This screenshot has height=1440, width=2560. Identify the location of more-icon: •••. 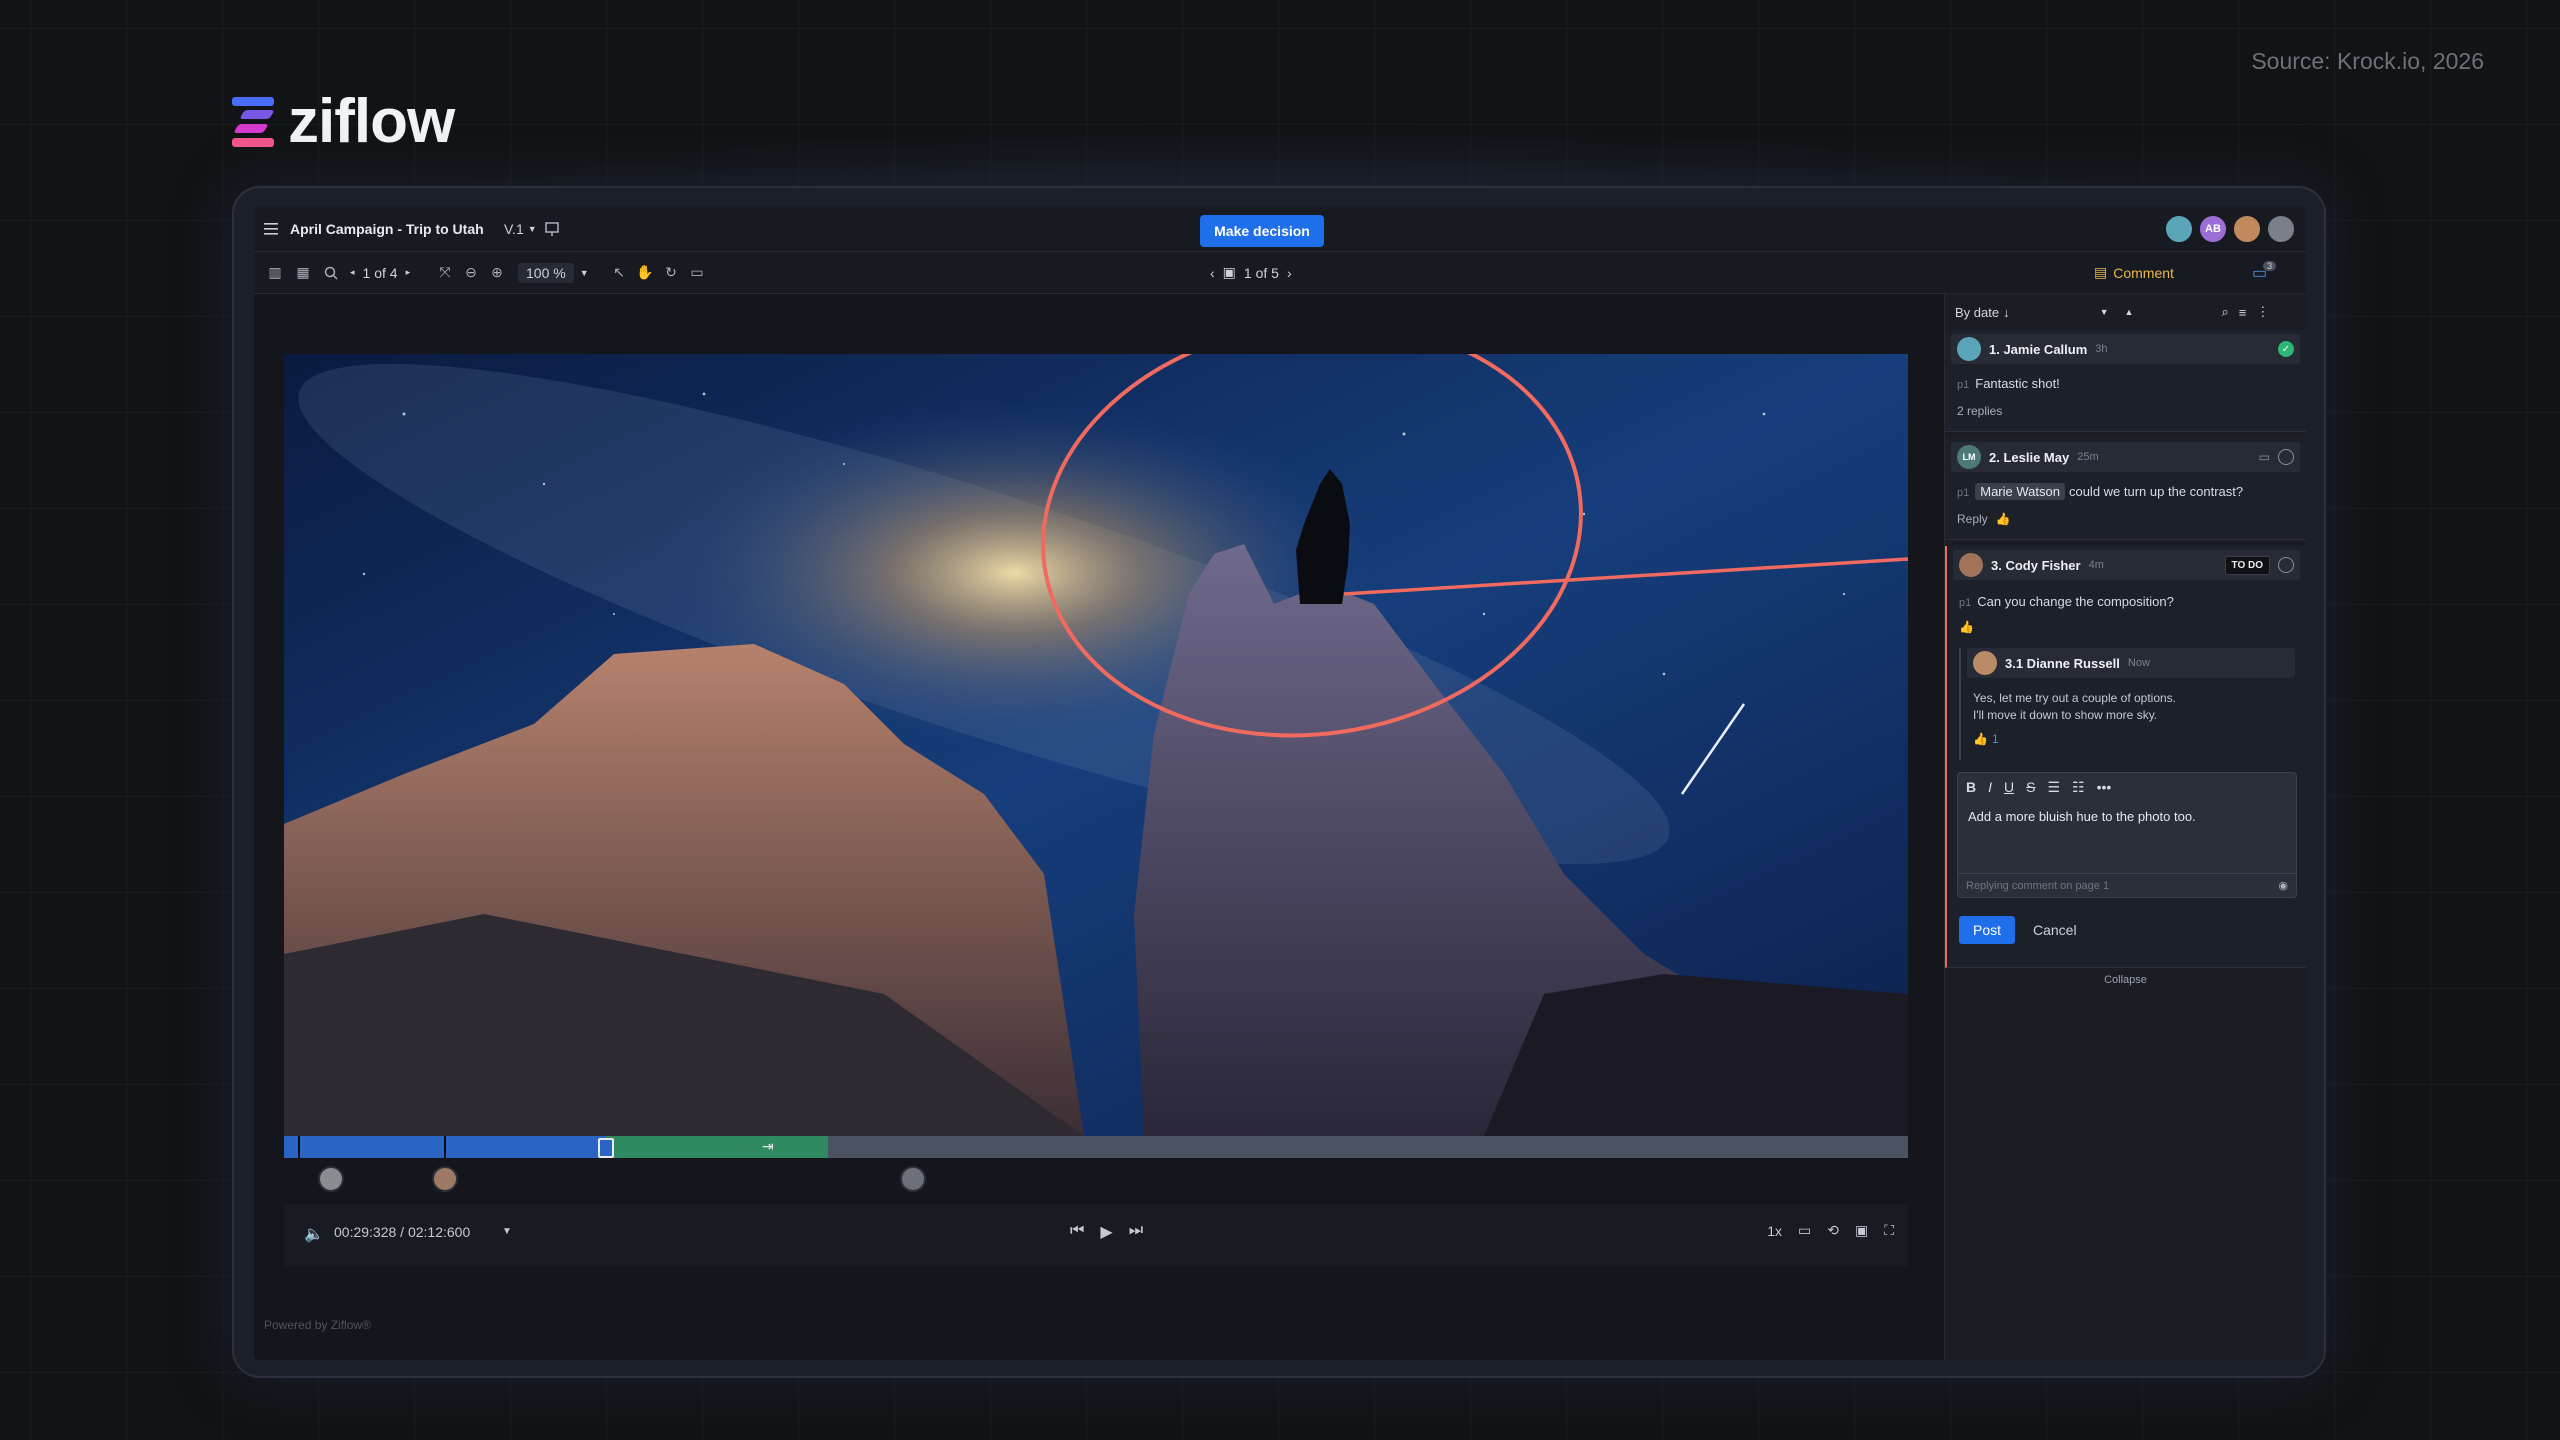
(2104, 787).